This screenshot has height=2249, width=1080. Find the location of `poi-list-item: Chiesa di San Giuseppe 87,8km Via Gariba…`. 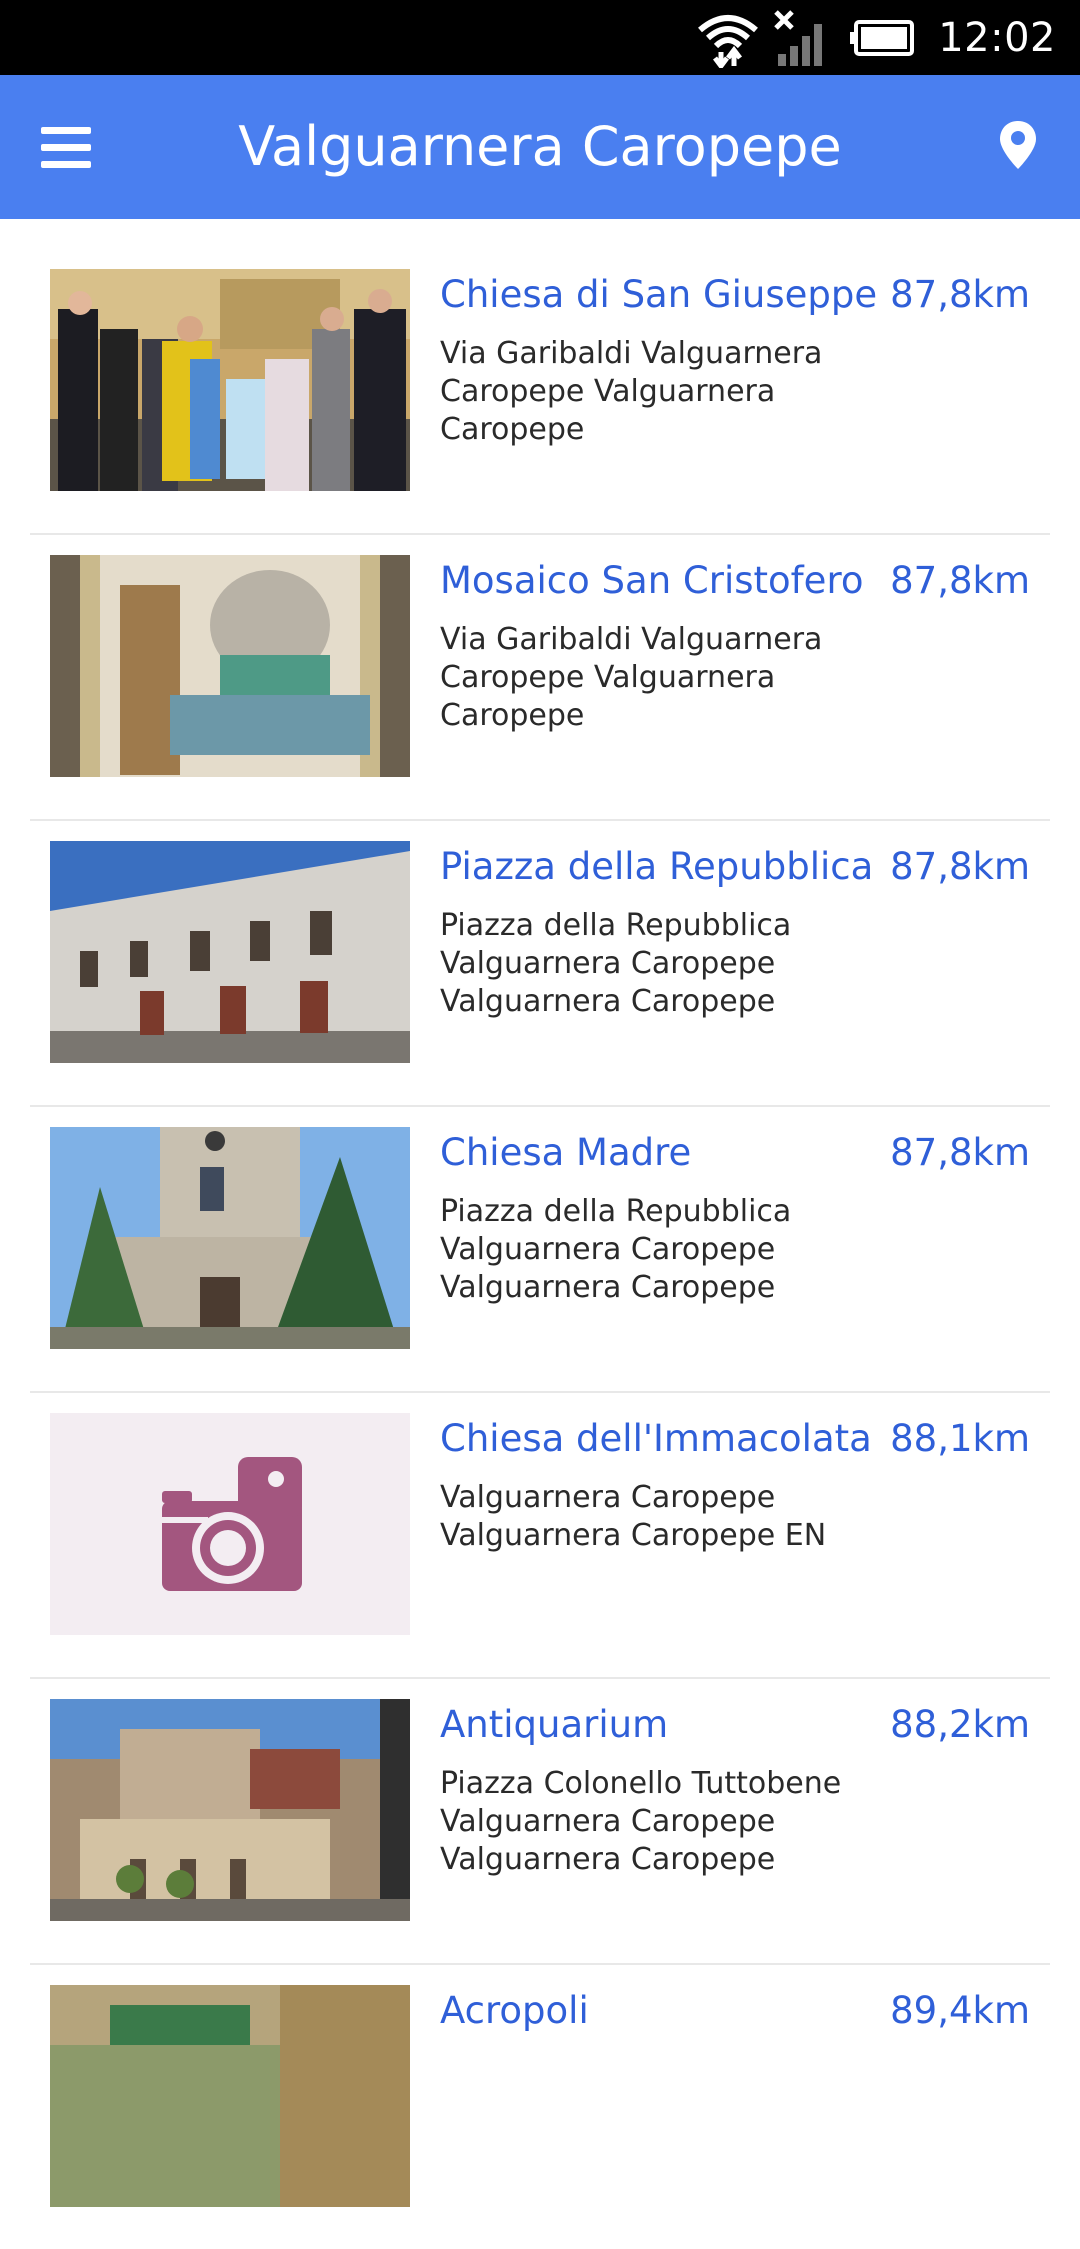

poi-list-item: Chiesa di San Giuseppe 87,8km Via Gariba… is located at coordinates (540, 402).